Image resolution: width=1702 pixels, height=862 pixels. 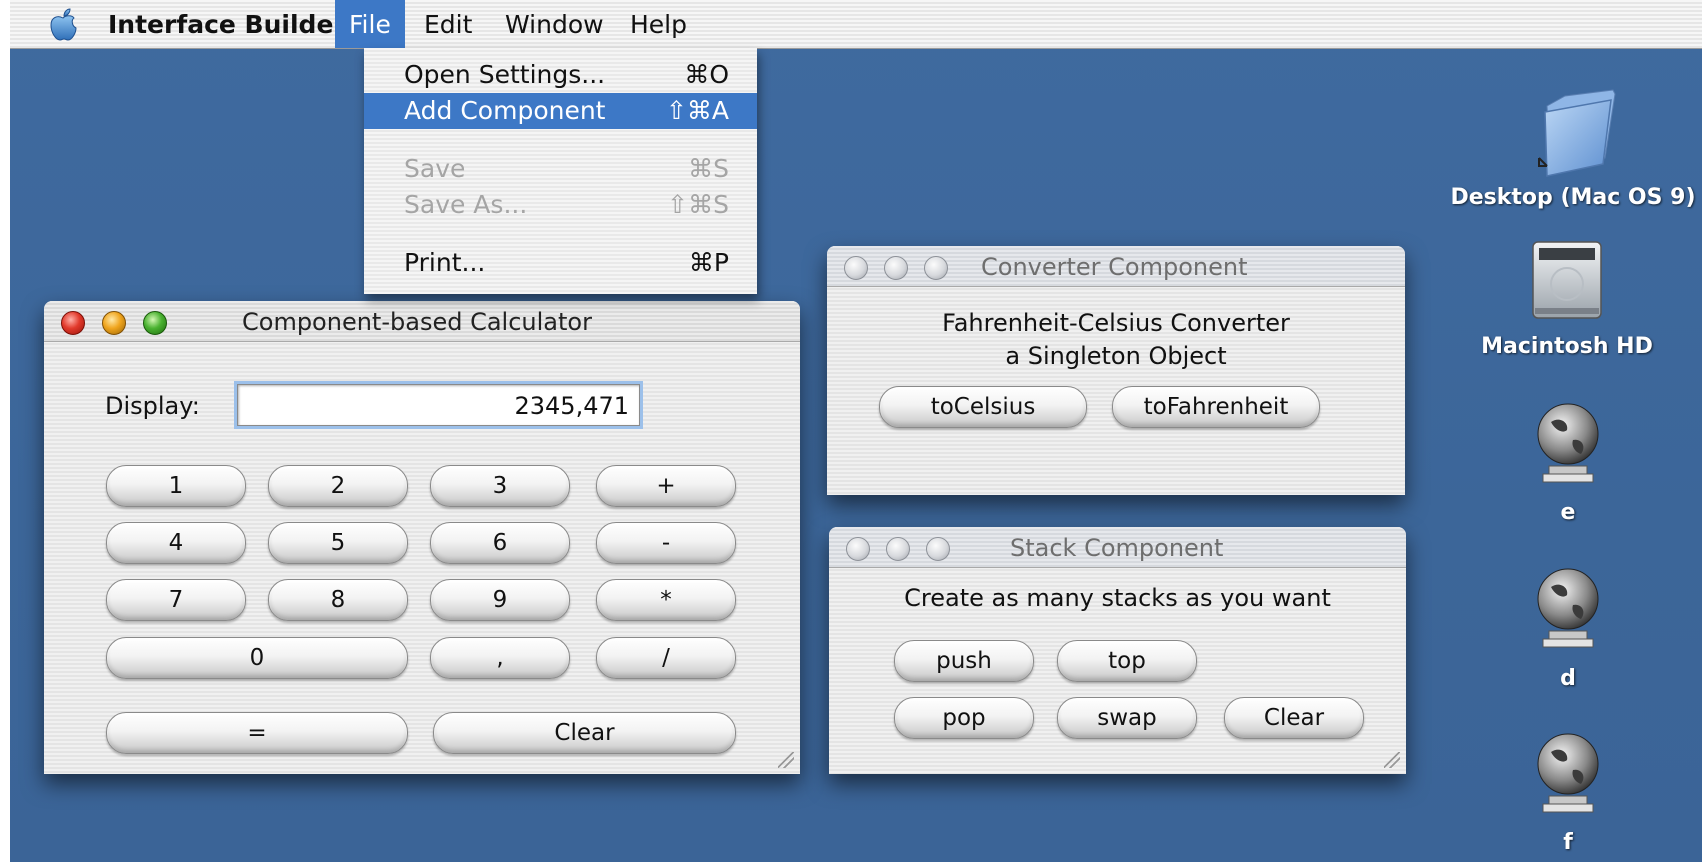 What do you see at coordinates (666, 486) in the screenshot?
I see `key-plus: +` at bounding box center [666, 486].